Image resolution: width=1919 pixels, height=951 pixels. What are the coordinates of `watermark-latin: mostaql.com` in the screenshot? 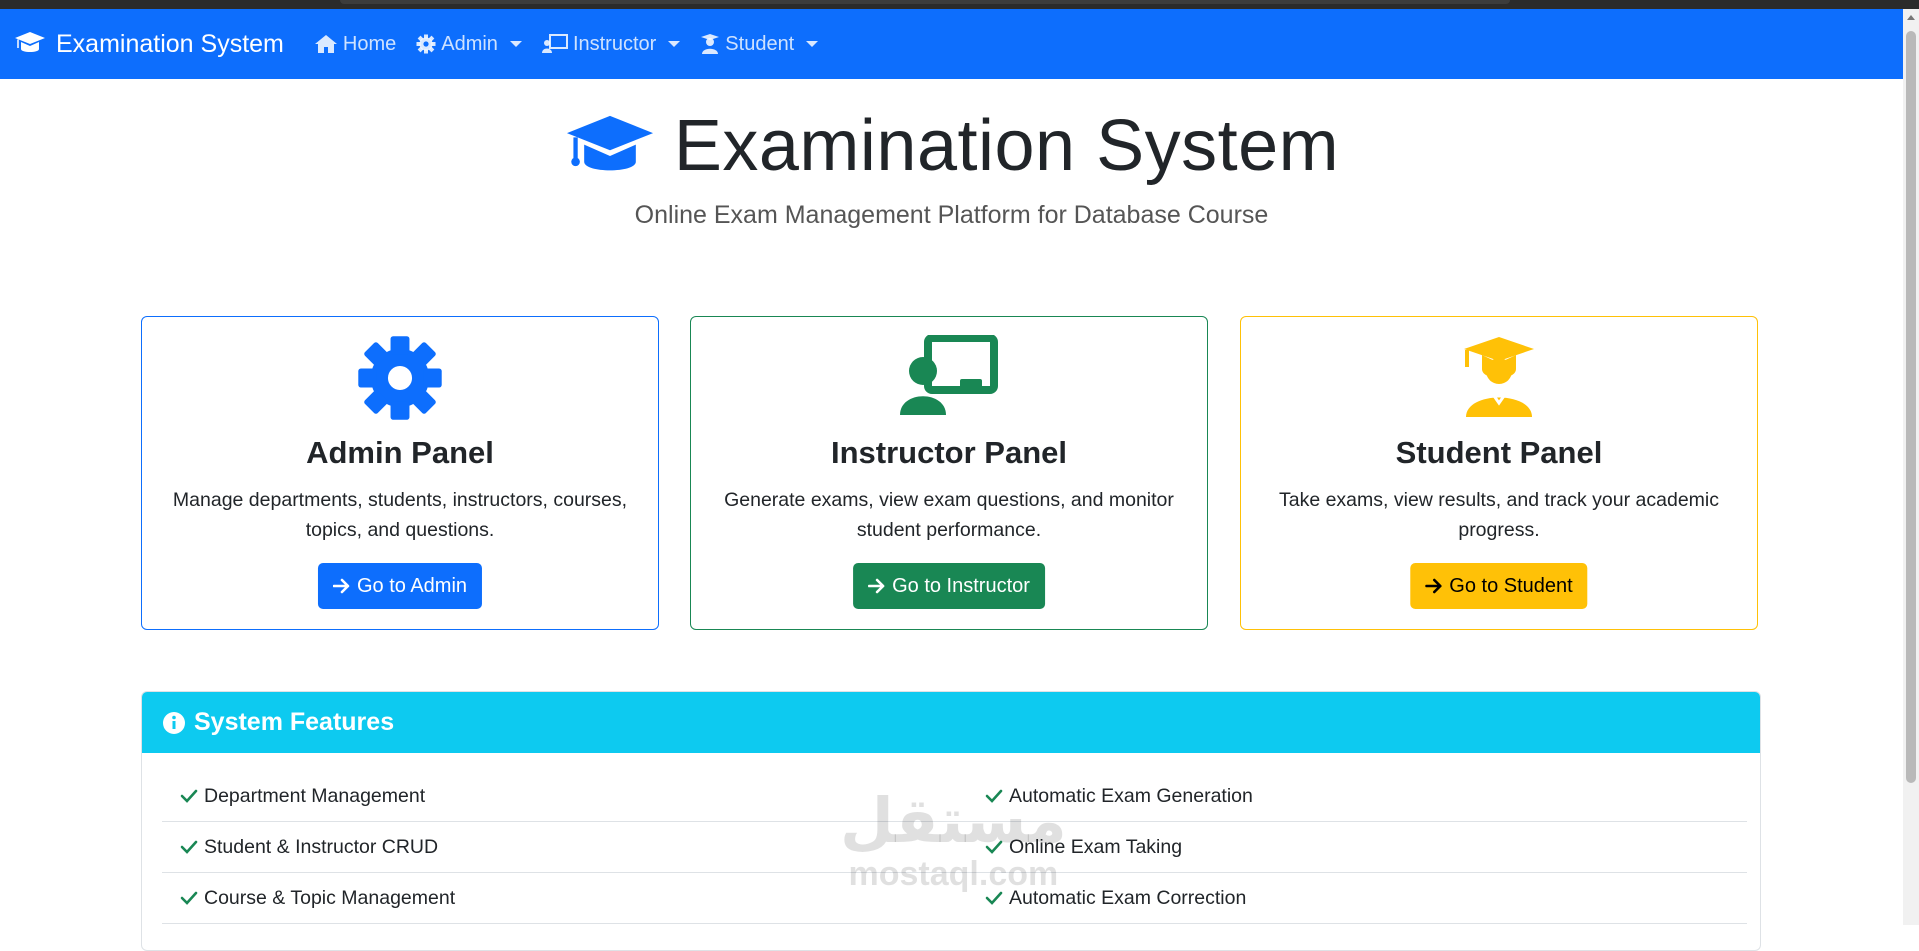 It's located at (953, 874).